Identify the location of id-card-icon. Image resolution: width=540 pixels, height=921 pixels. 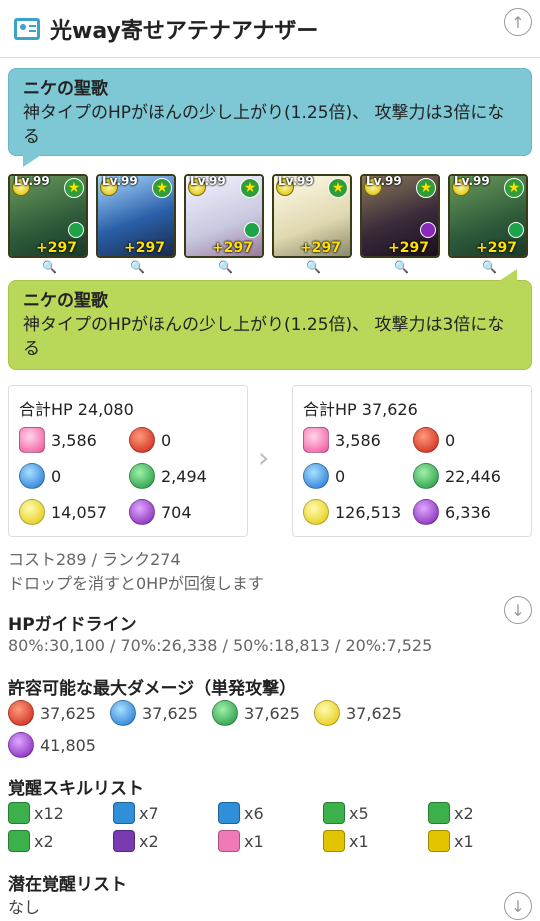
(27, 28).